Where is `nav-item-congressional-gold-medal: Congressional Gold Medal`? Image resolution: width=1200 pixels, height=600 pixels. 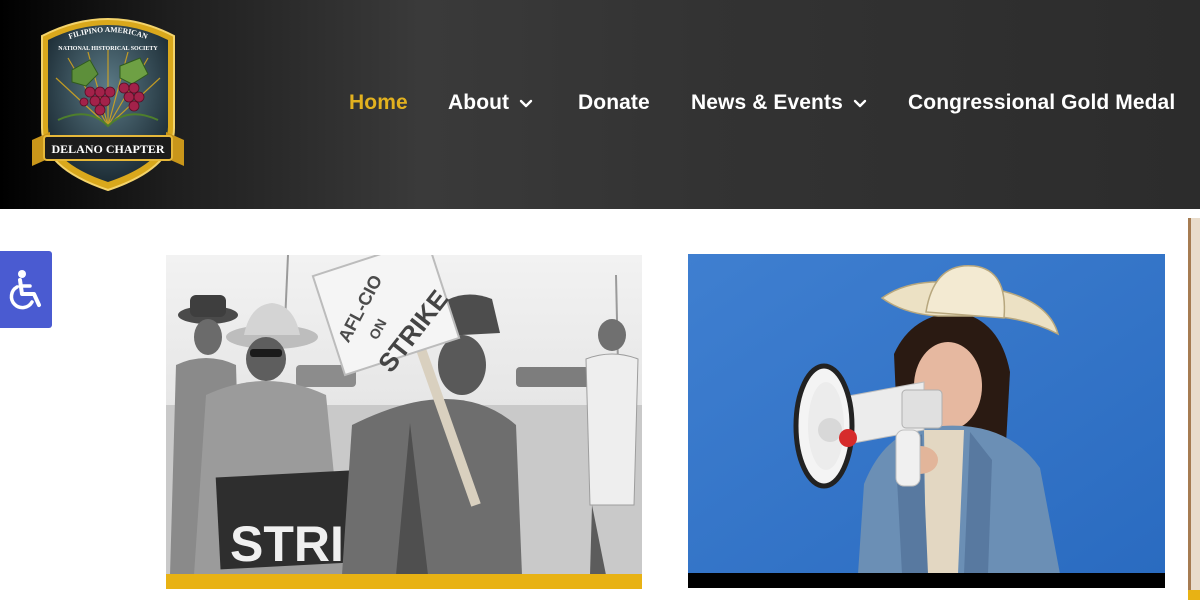 nav-item-congressional-gold-medal: Congressional Gold Medal is located at coordinates (1041, 103).